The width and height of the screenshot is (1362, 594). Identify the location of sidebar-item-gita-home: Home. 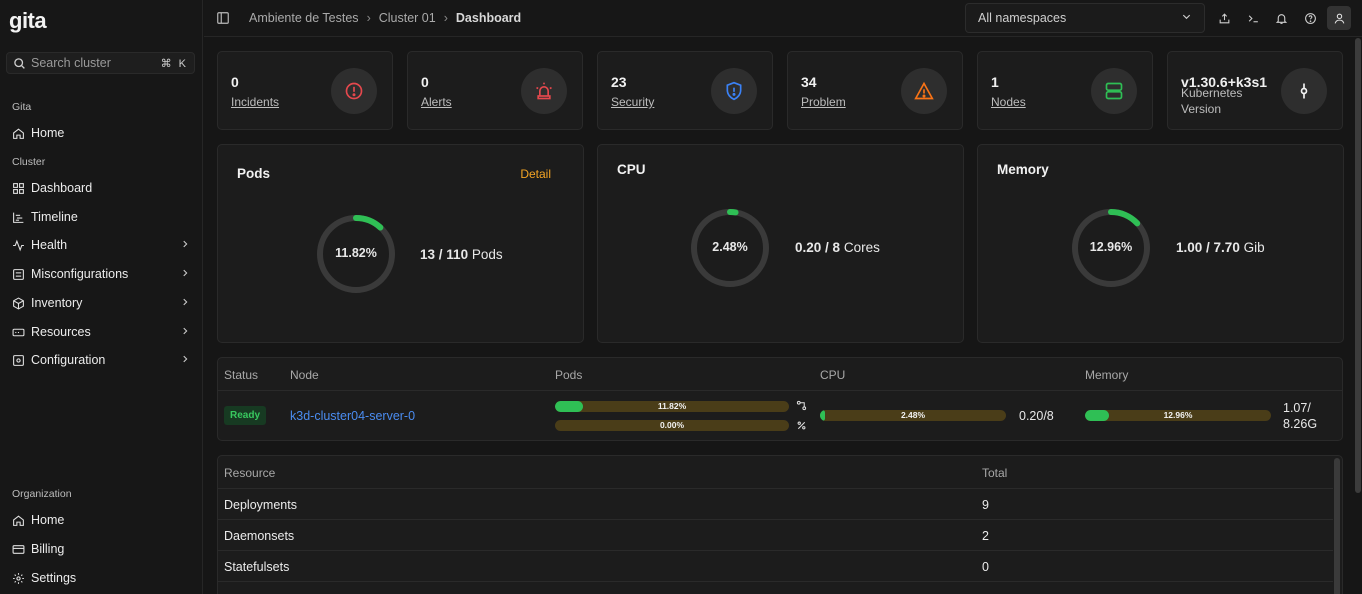
(101, 133).